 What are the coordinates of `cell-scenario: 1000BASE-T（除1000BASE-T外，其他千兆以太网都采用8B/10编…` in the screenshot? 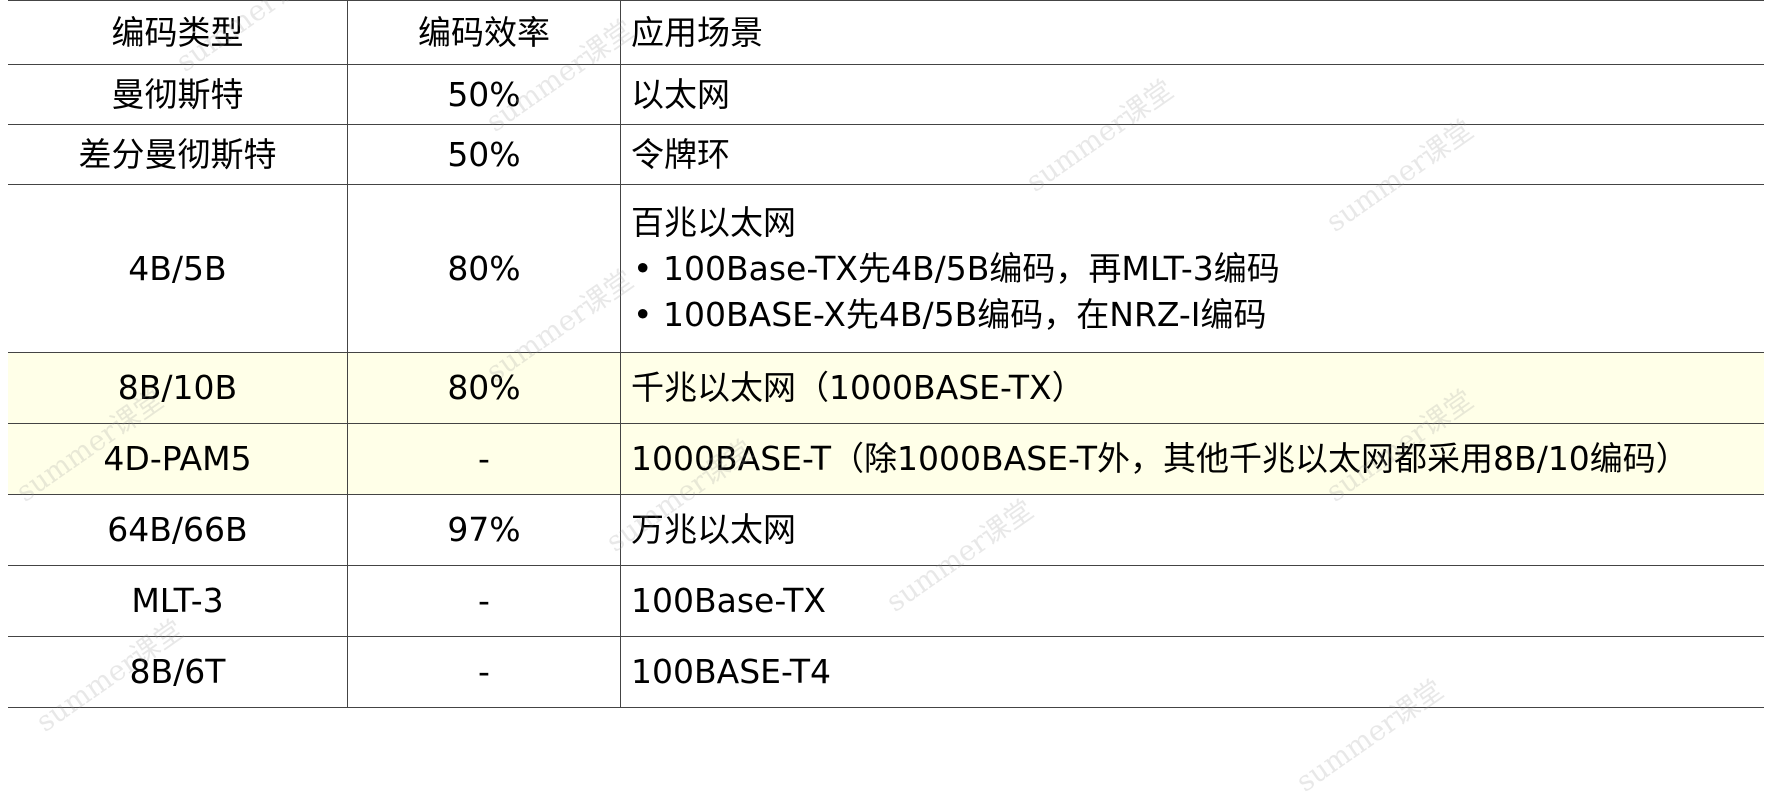 It's located at (1192, 459).